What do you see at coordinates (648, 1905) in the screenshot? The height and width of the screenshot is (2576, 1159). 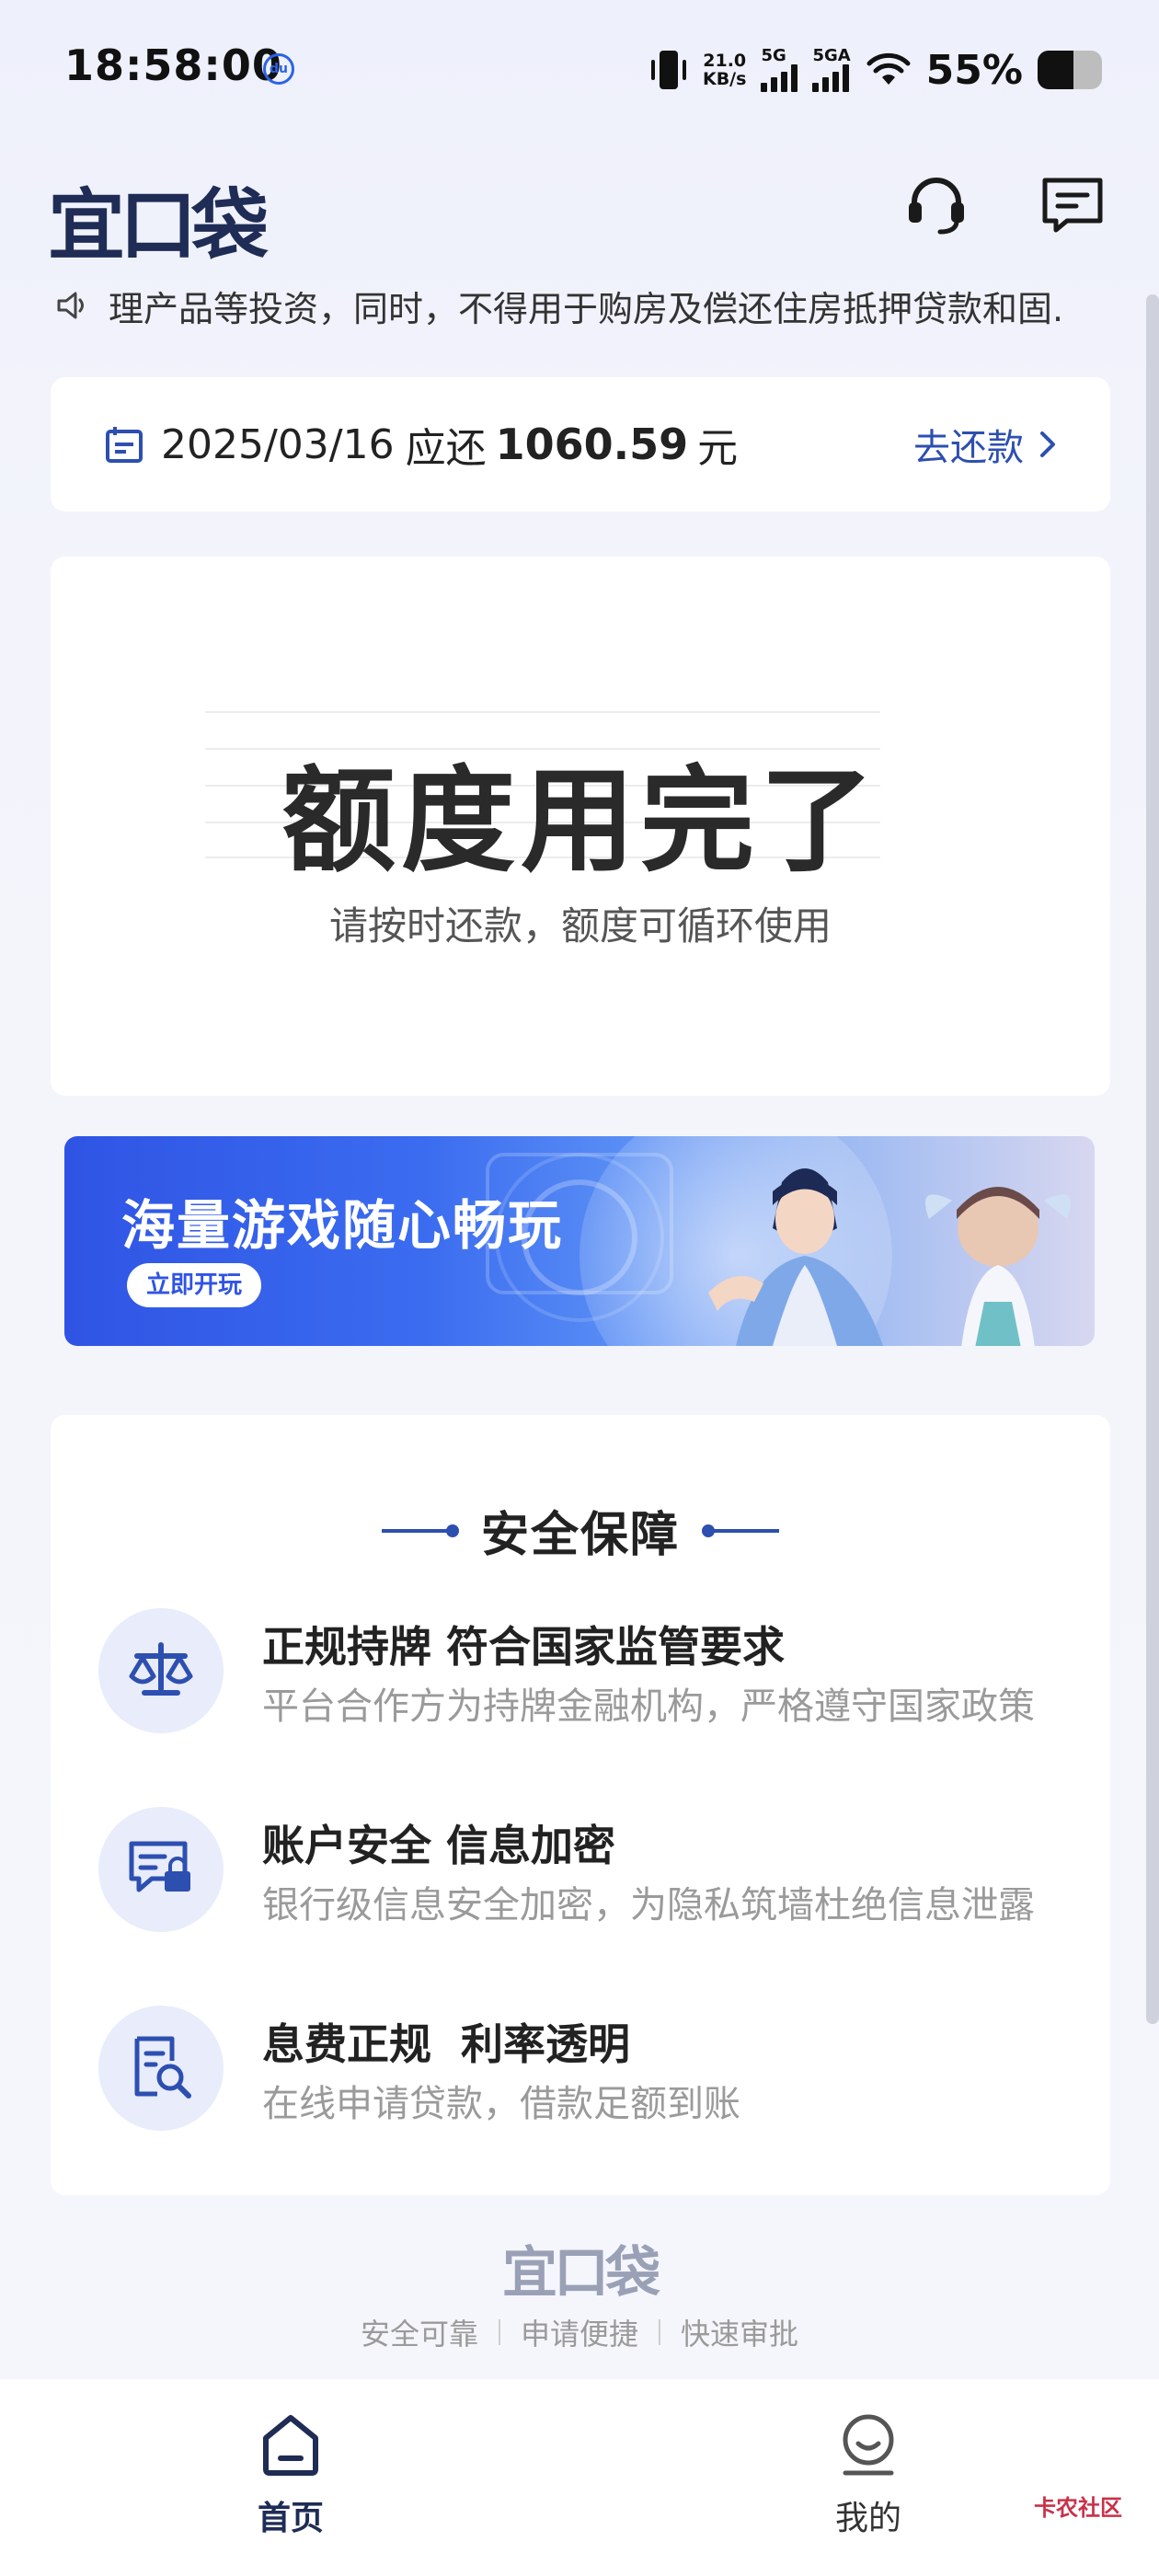 I see `security-item-desc: 银行级信息安全加密，为隐私筑墙杜绝信息泄露` at bounding box center [648, 1905].